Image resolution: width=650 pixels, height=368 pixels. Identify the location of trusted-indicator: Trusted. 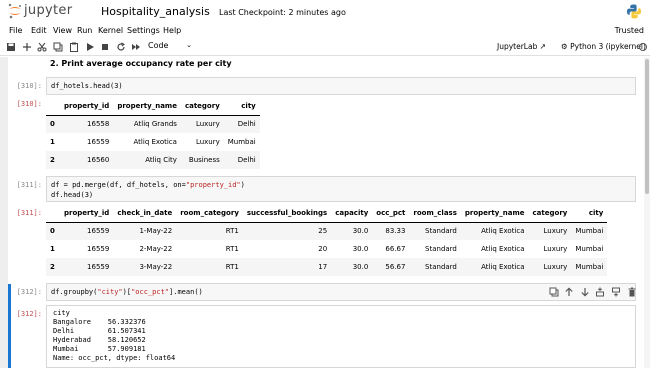
(629, 30).